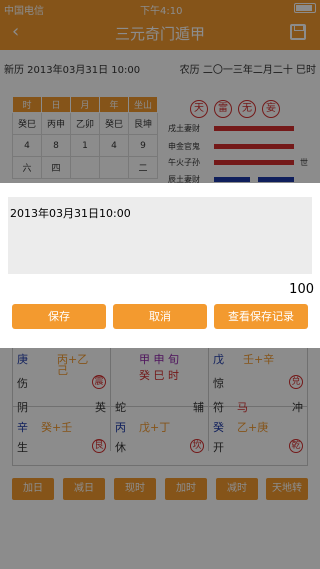  Describe the element at coordinates (261, 316) in the screenshot. I see `view-records-button: 查看保存记录` at that location.